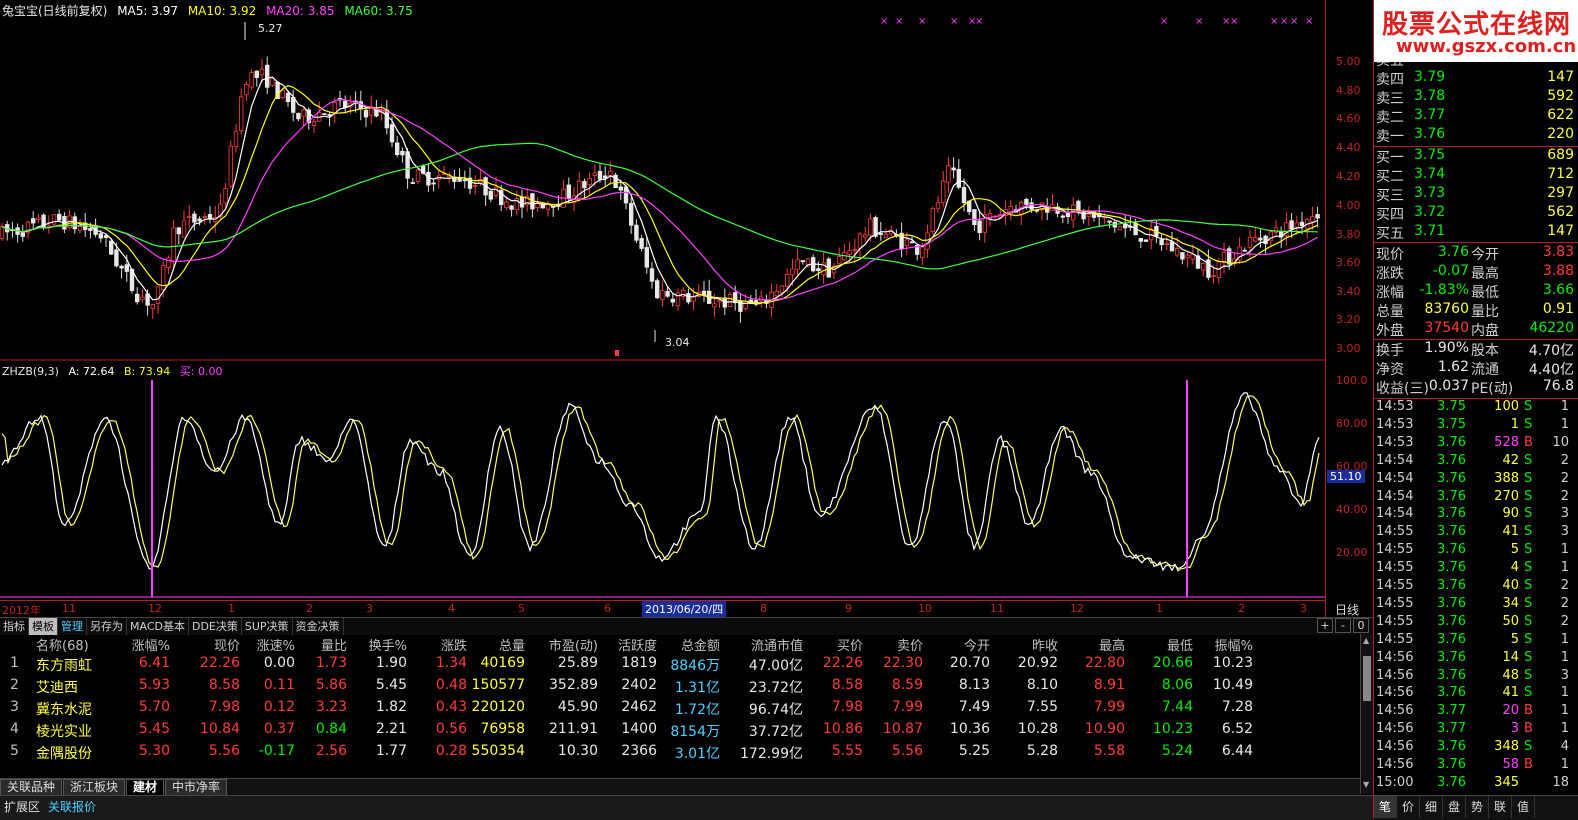 The width and height of the screenshot is (1578, 820). I want to click on column-header: 总量, so click(497, 644).